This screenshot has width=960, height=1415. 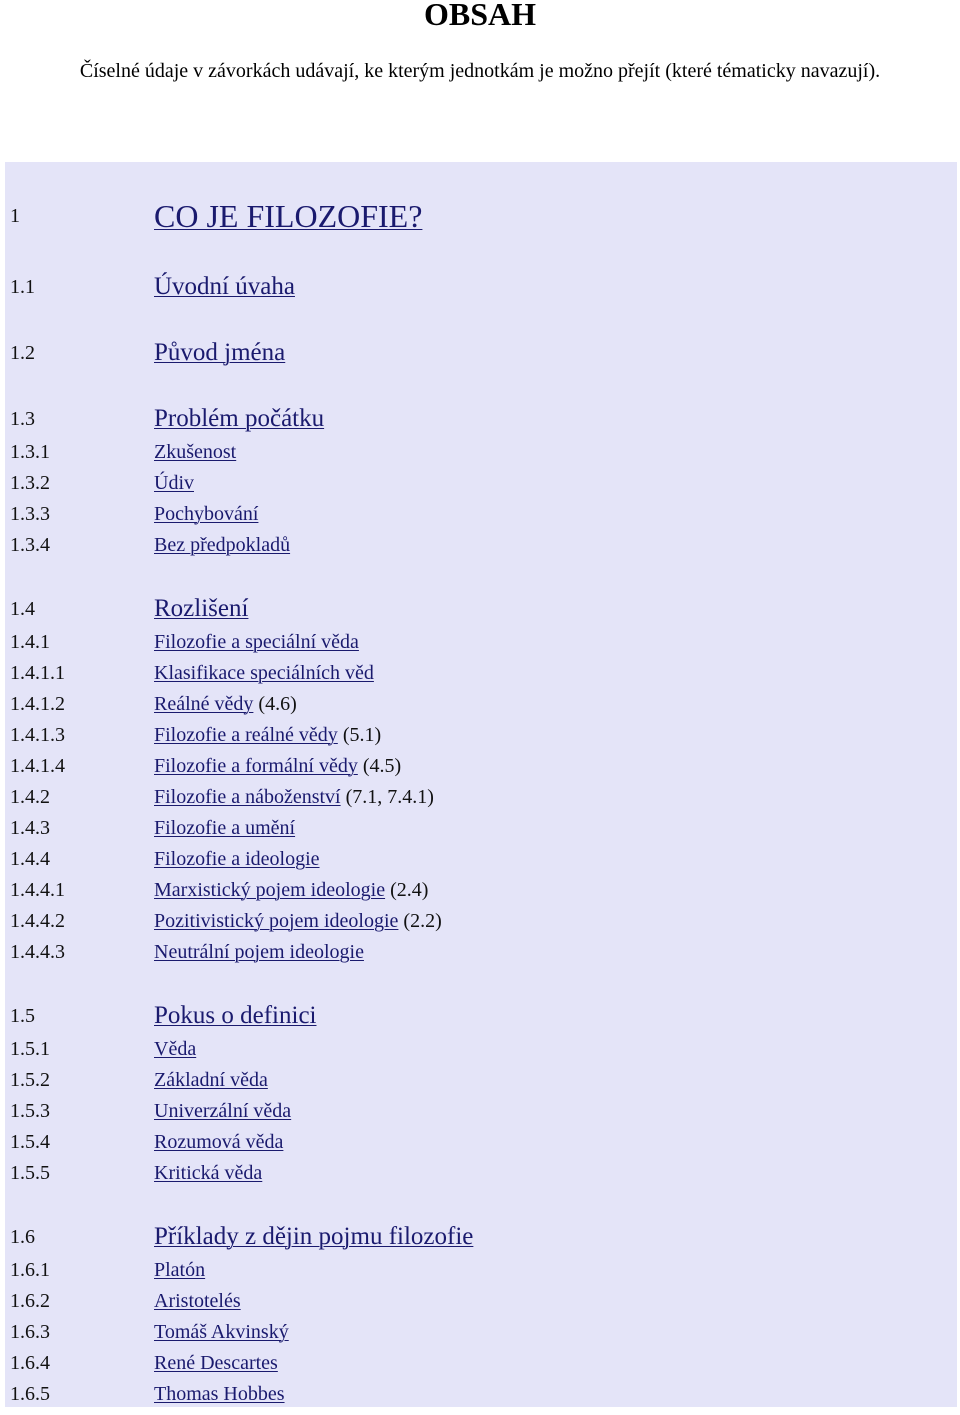 I want to click on toc-link: René Descartes, so click(x=216, y=1363).